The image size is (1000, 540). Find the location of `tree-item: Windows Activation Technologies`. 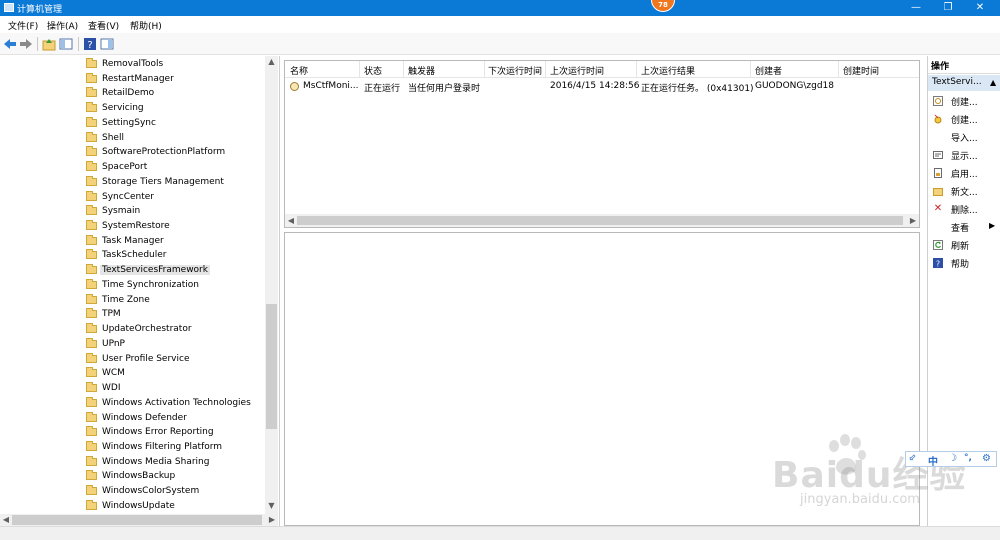

tree-item: Windows Activation Technologies is located at coordinates (168, 403).